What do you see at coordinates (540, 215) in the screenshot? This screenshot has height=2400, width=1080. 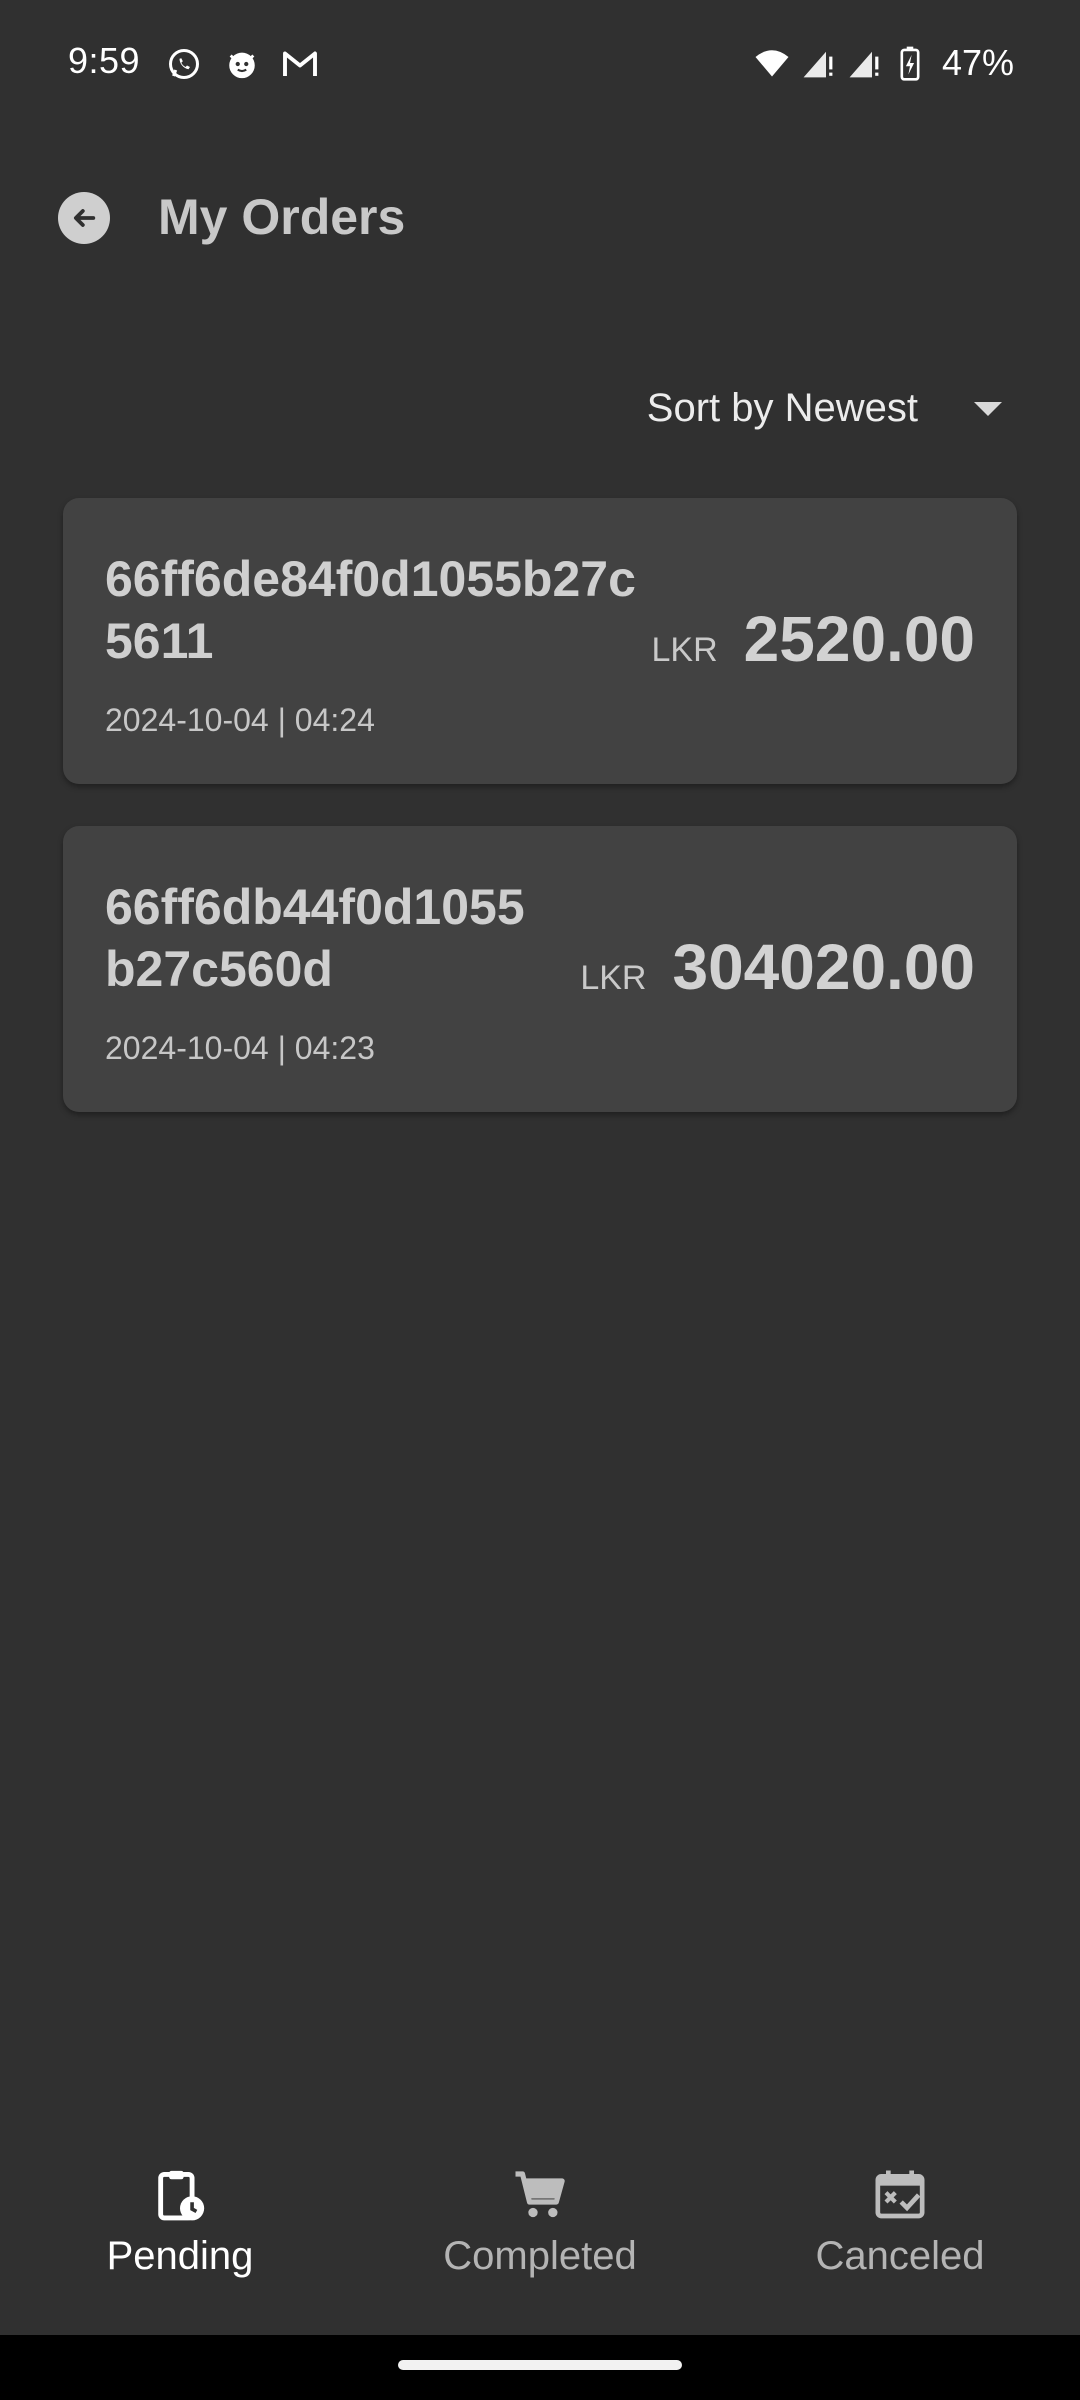 I see `app-header: My Orders` at bounding box center [540, 215].